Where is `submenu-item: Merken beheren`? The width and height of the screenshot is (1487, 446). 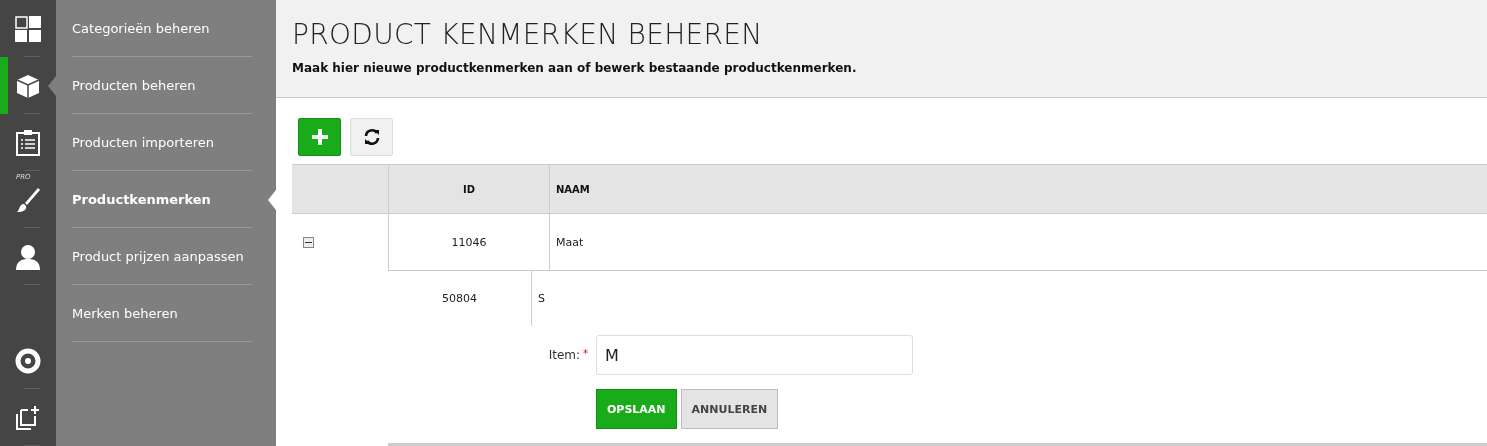
submenu-item: Merken beheren is located at coordinates (162, 313).